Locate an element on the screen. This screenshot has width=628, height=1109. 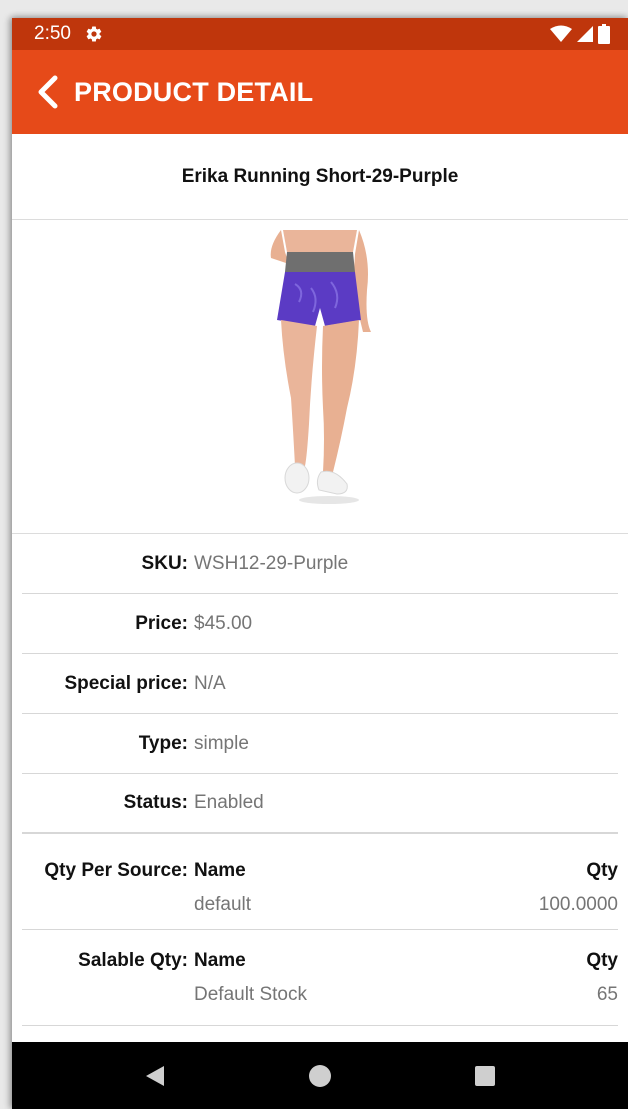
qty-per-source-qty-header: Qty is located at coordinates (602, 870).